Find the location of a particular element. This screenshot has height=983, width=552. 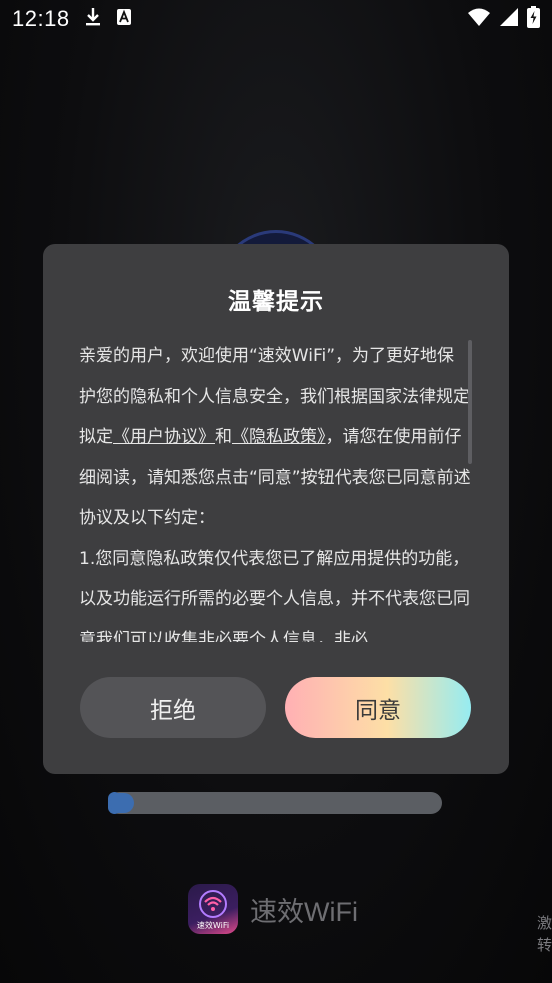

side-text: 激 转 is located at coordinates (544, 934).